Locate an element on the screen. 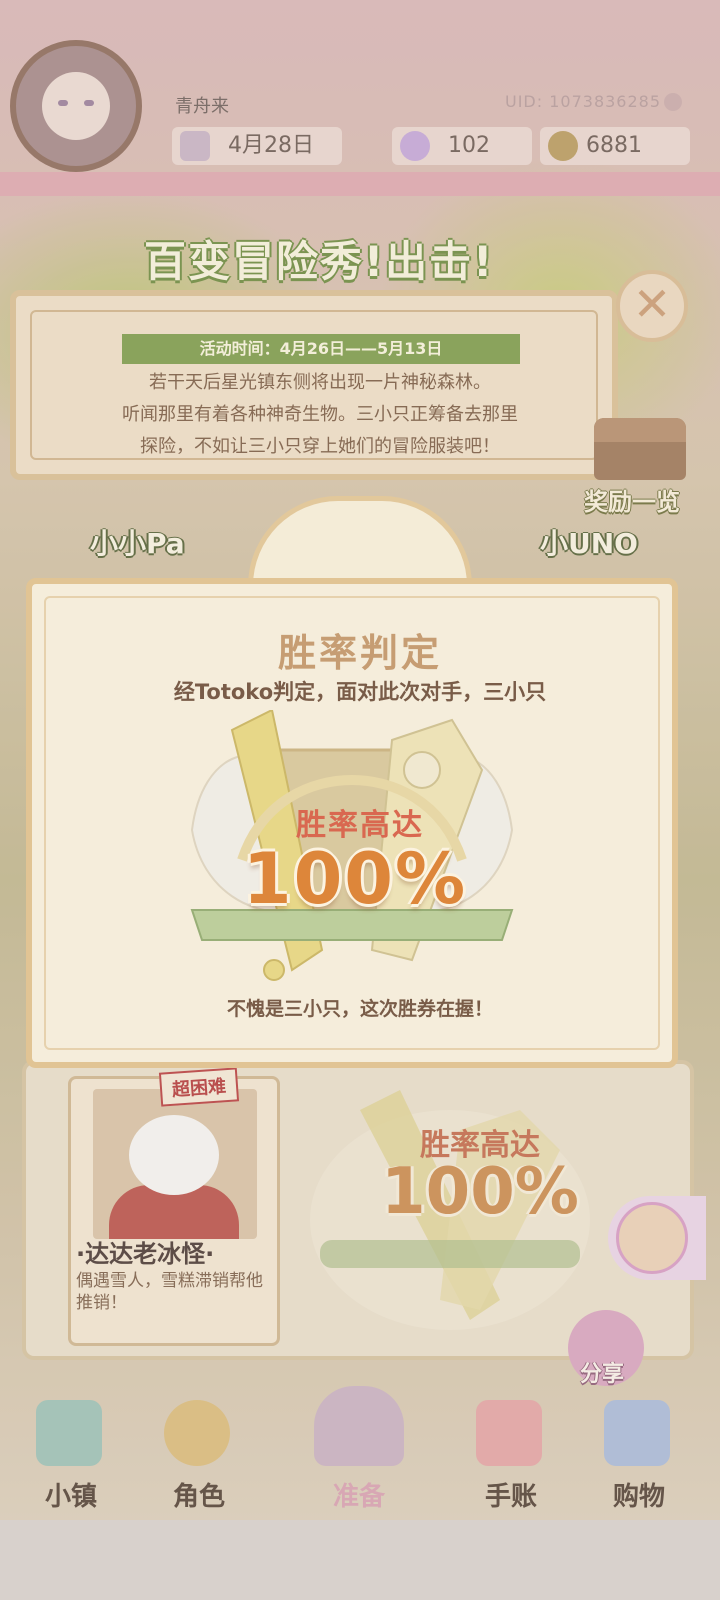  left-team-label: 小小Pa is located at coordinates (137, 543).